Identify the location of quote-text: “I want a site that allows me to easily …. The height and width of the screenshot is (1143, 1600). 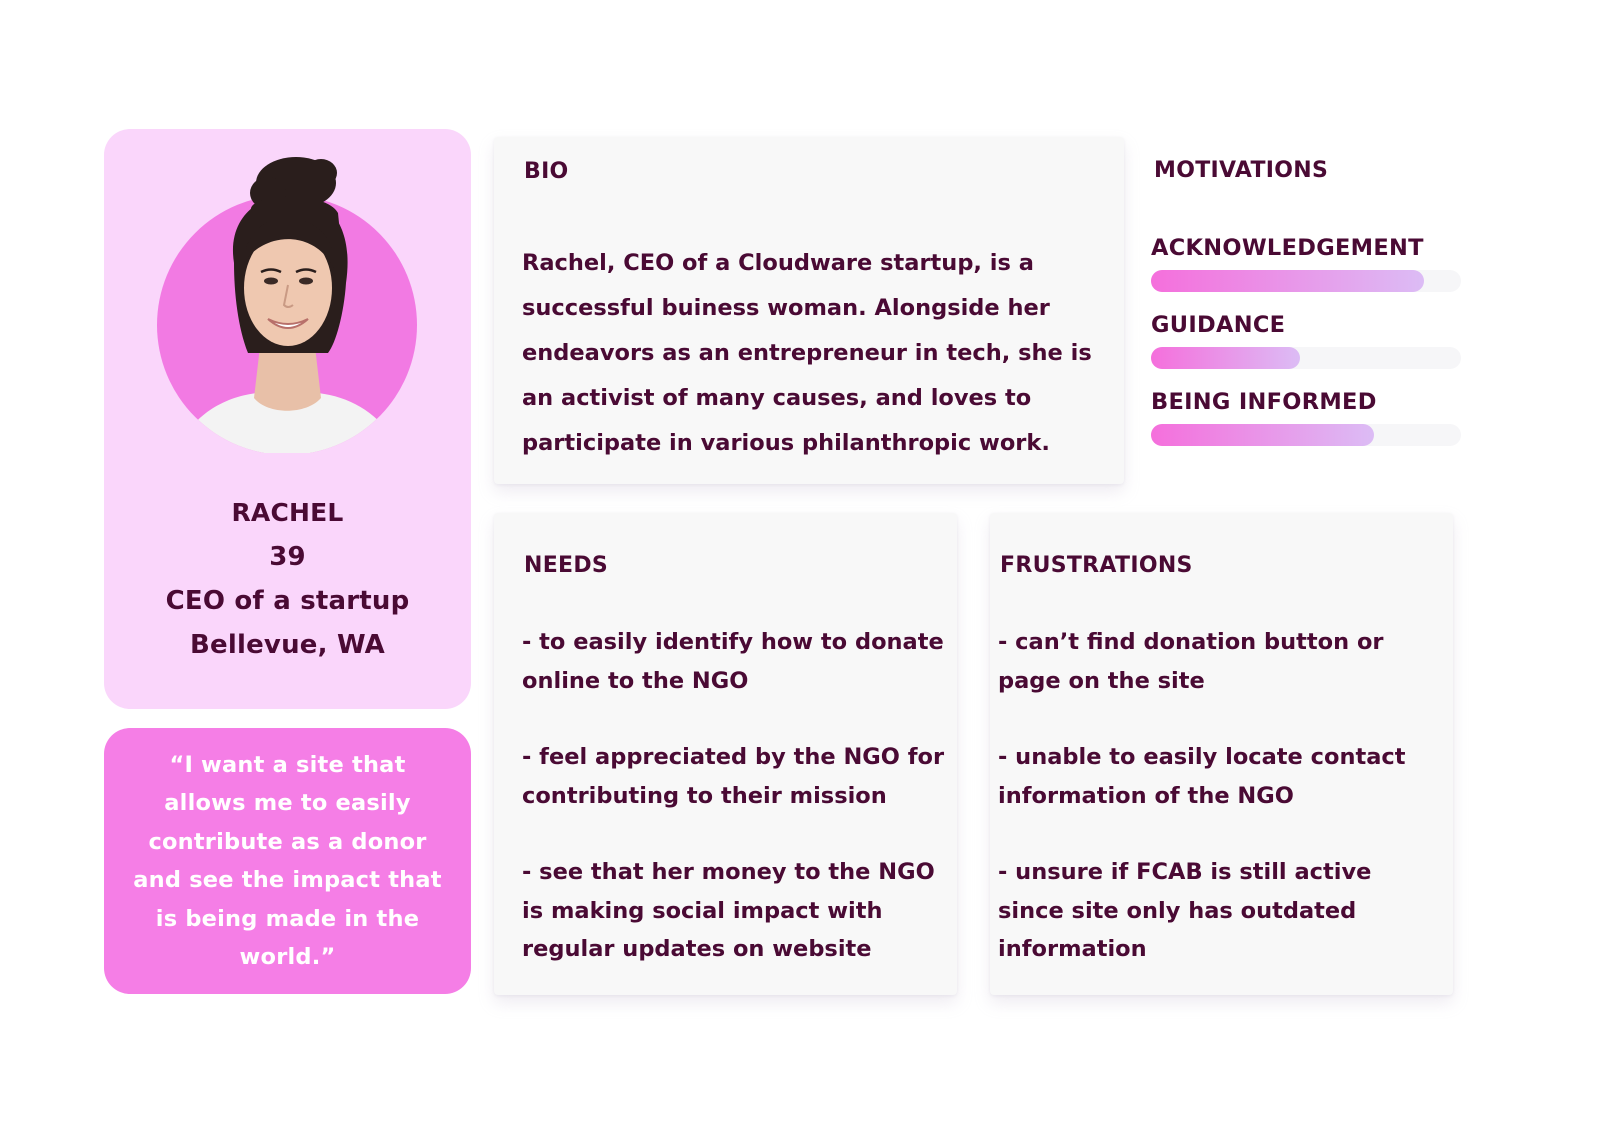
(287, 861).